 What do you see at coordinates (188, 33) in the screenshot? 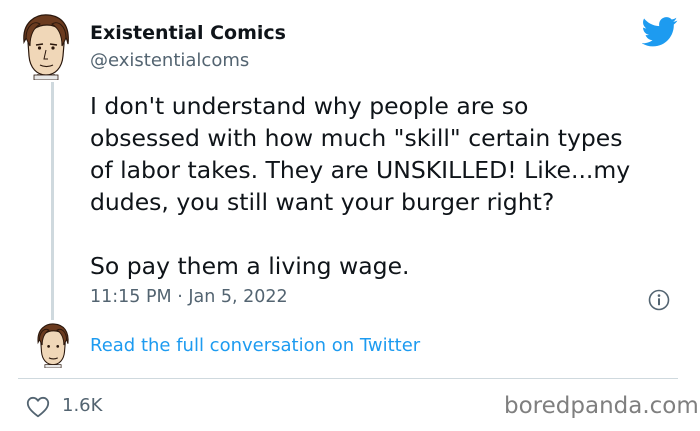
I see `author-display-name: Existential Comics` at bounding box center [188, 33].